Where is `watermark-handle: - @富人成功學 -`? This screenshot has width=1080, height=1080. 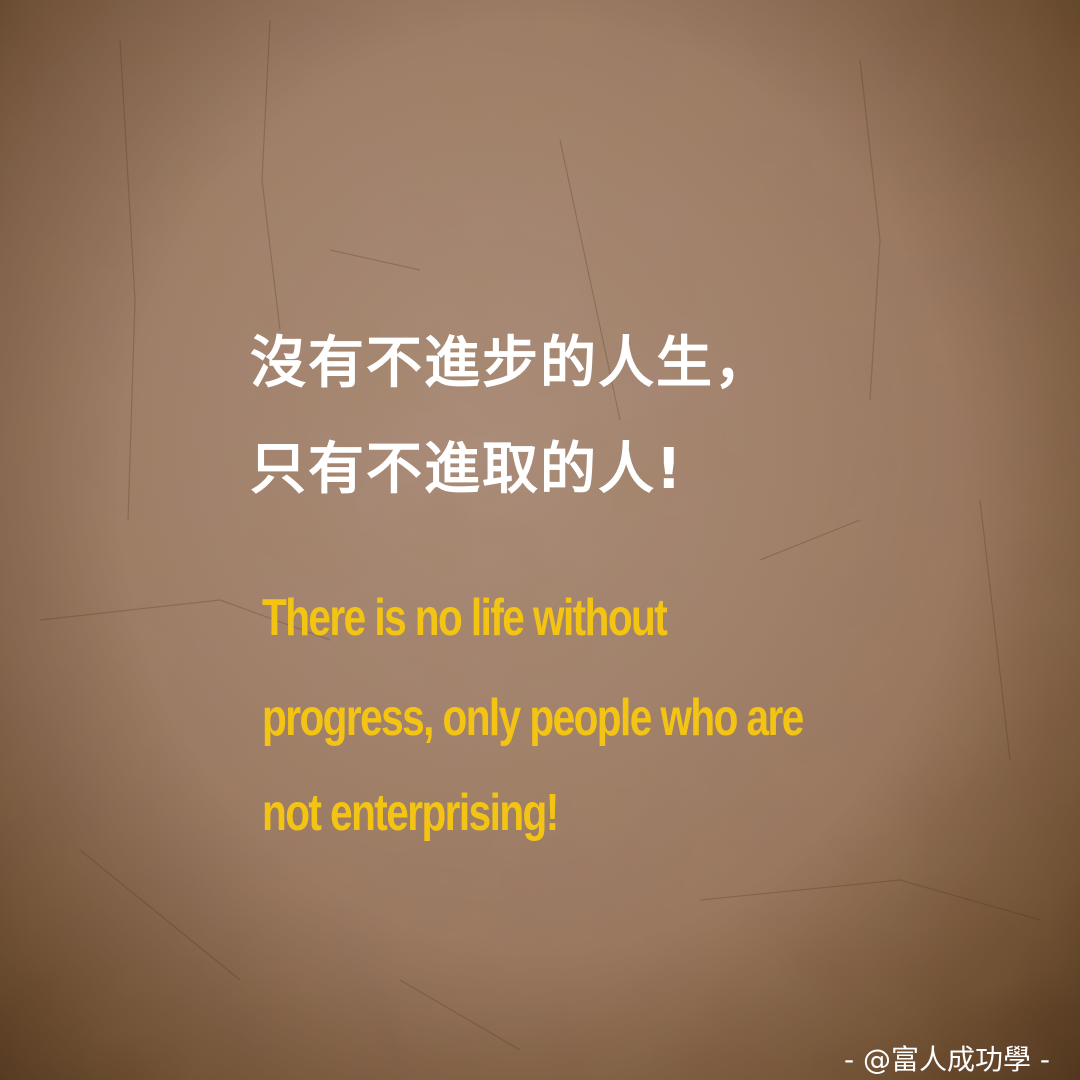 watermark-handle: - @富人成功學 - is located at coordinates (946, 1059).